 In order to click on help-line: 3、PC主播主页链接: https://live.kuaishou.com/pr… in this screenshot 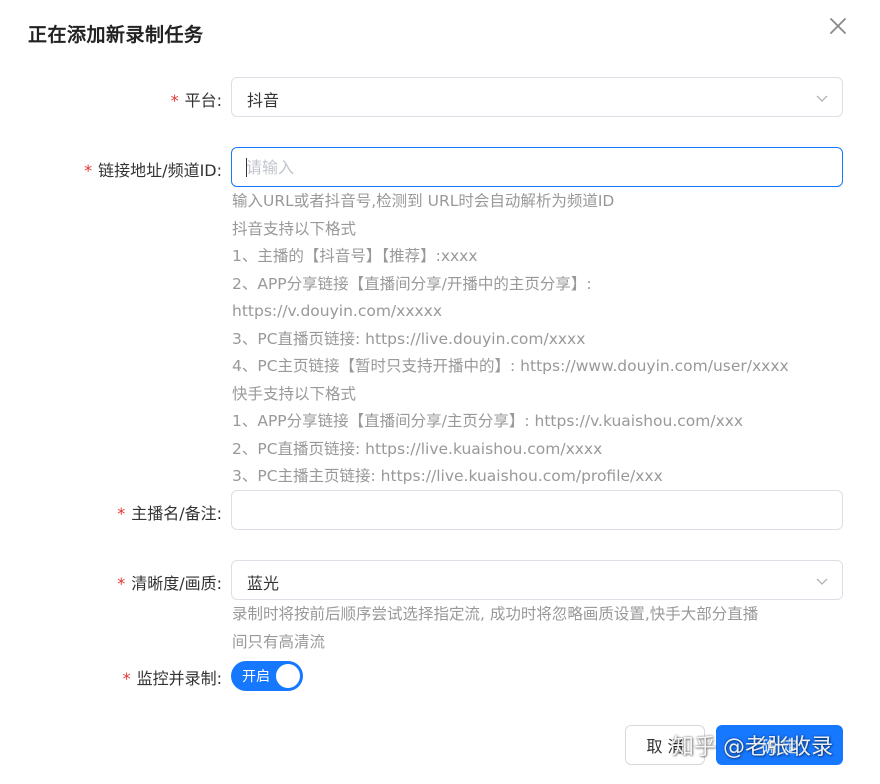, I will do `click(447, 476)`.